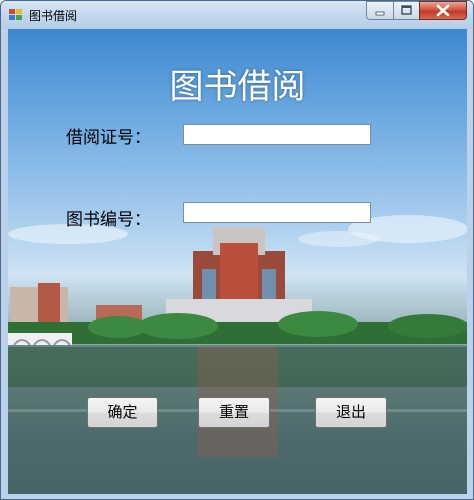 This screenshot has width=474, height=500. What do you see at coordinates (108, 220) in the screenshot?
I see `book-number-label: 图书编号：` at bounding box center [108, 220].